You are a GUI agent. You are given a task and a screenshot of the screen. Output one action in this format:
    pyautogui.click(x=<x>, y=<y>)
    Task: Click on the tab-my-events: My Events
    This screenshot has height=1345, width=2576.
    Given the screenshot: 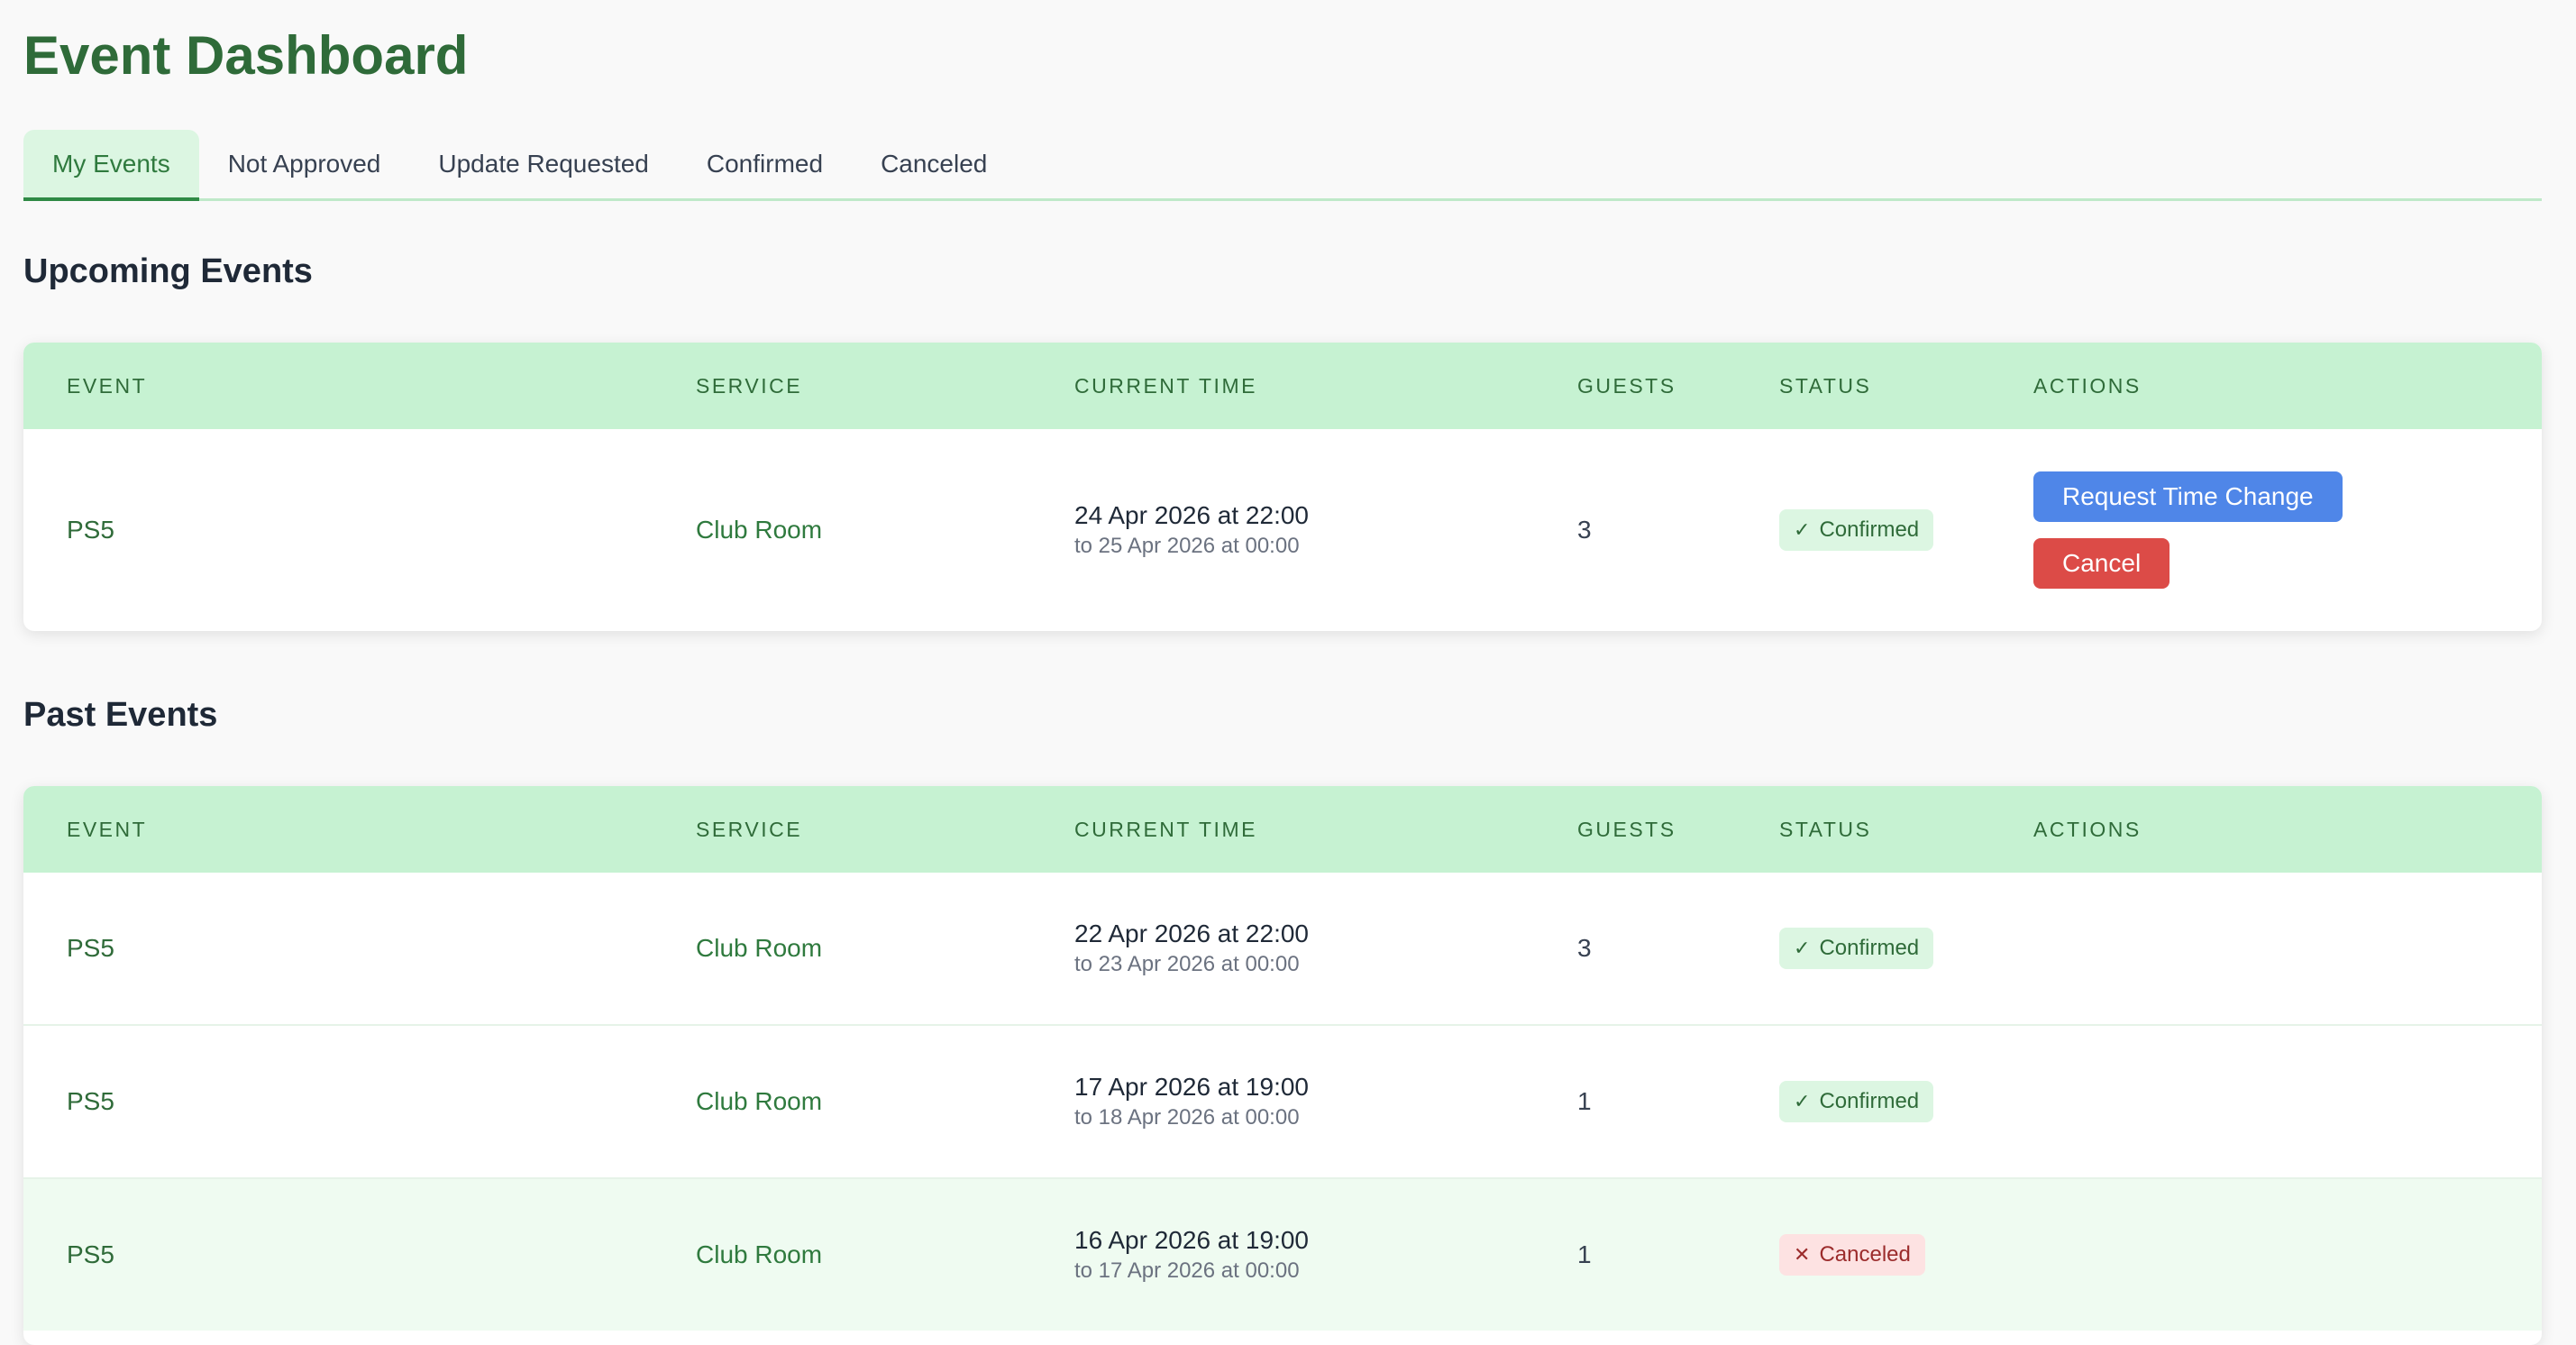 What is the action you would take?
    pyautogui.click(x=111, y=165)
    